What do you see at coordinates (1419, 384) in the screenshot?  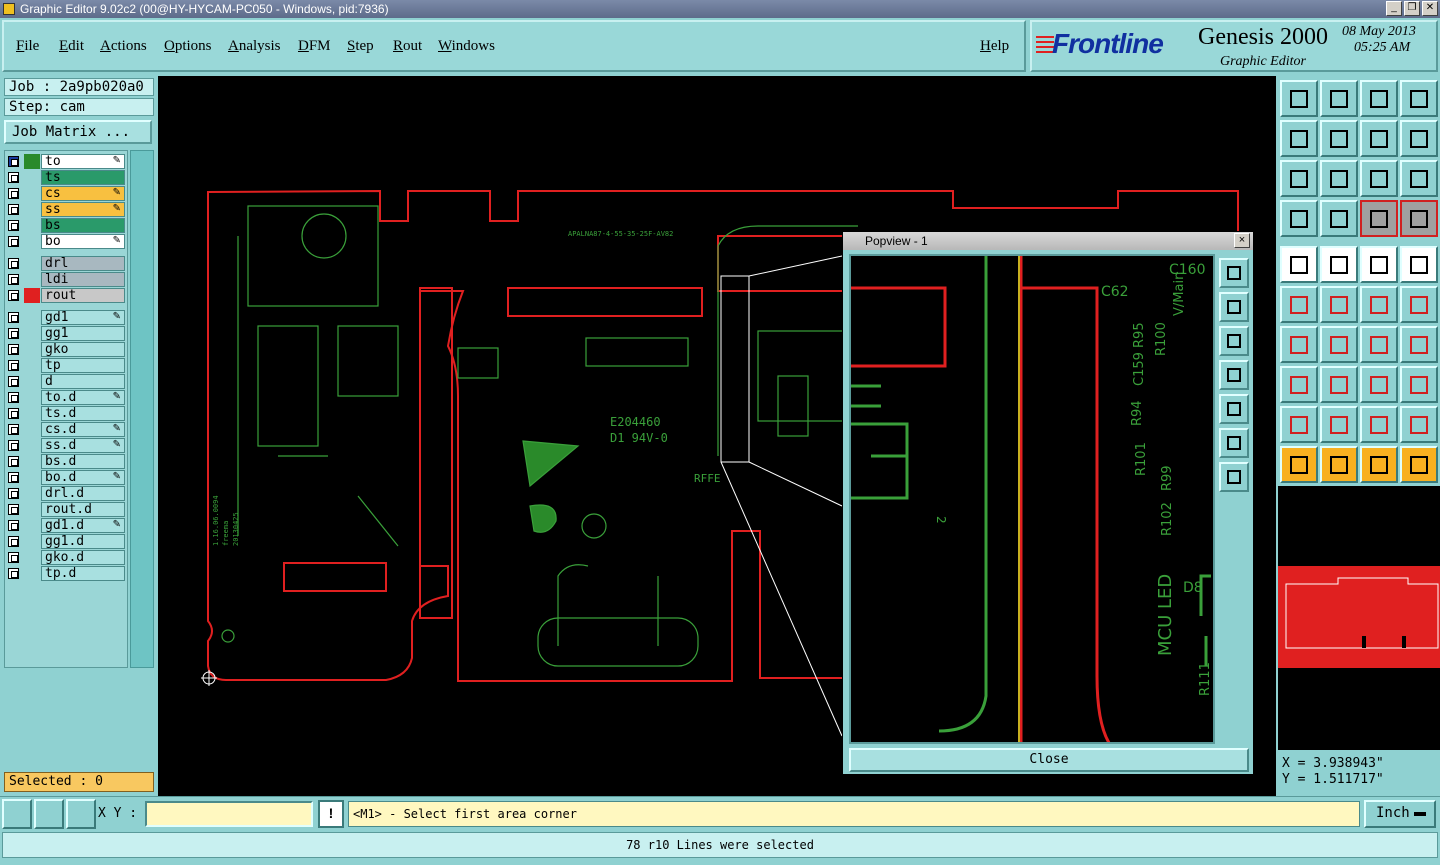 I see `group-icon` at bounding box center [1419, 384].